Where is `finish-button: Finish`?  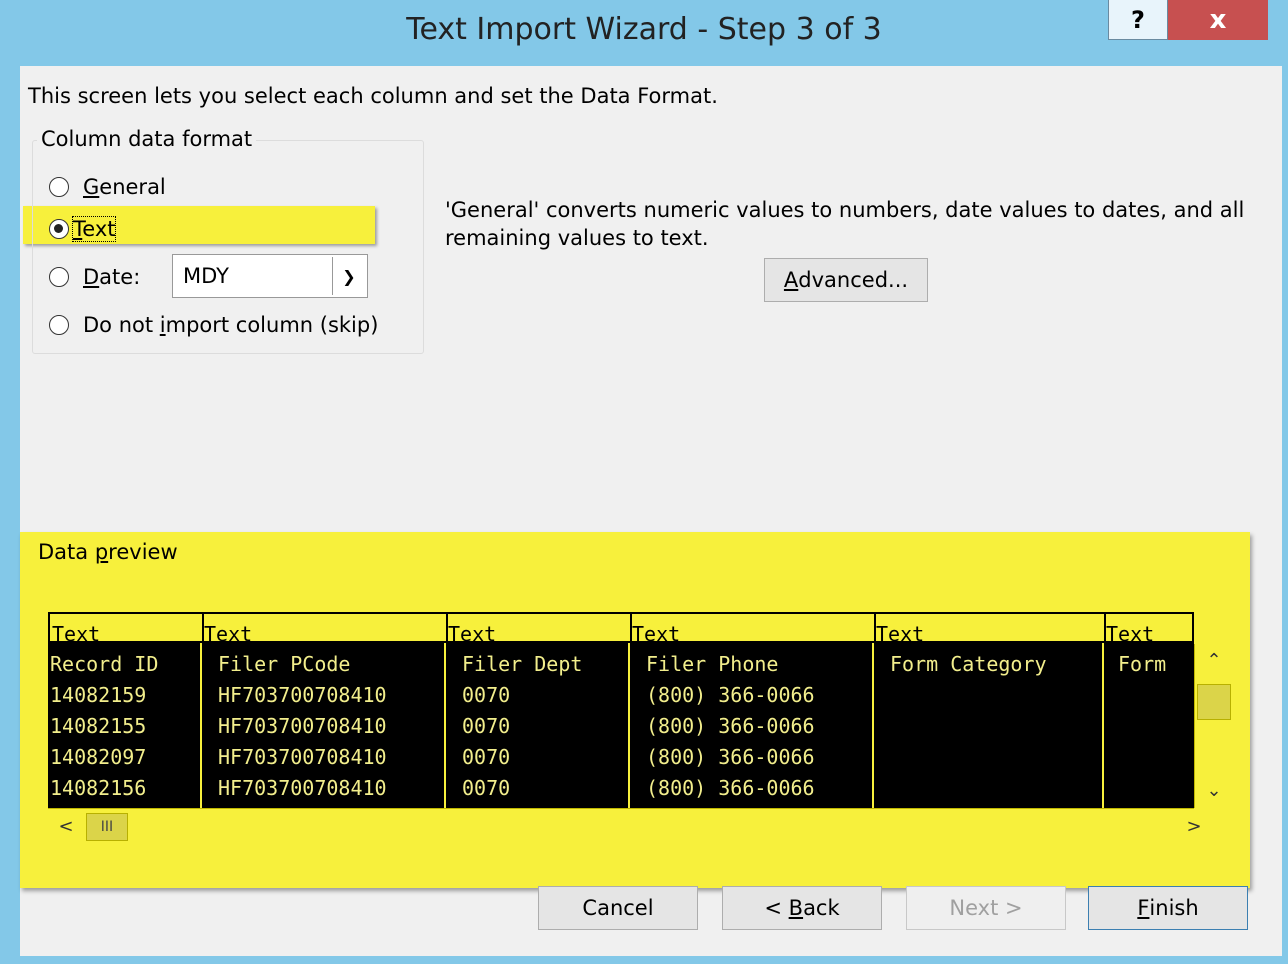 finish-button: Finish is located at coordinates (1168, 908).